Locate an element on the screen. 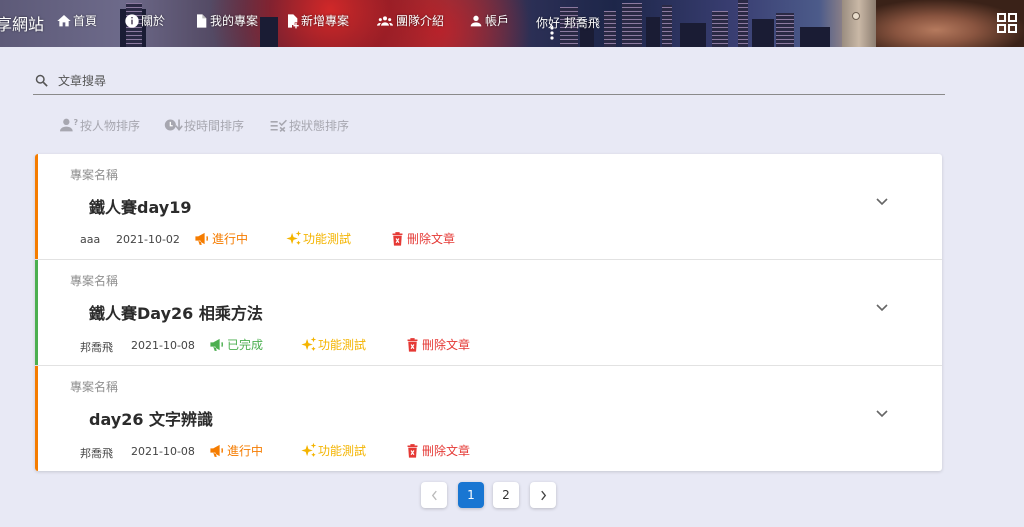  more-vert-icon is located at coordinates (552, 33).